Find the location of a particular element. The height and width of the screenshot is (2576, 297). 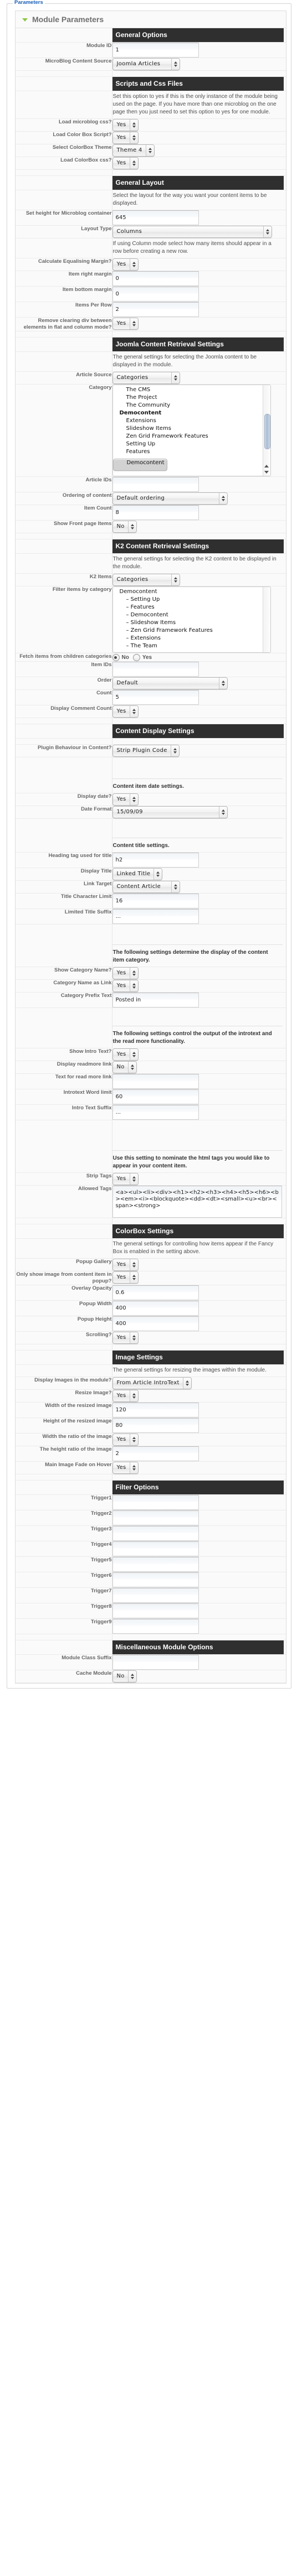

category-name-as-link-select: Yes is located at coordinates (125, 986).